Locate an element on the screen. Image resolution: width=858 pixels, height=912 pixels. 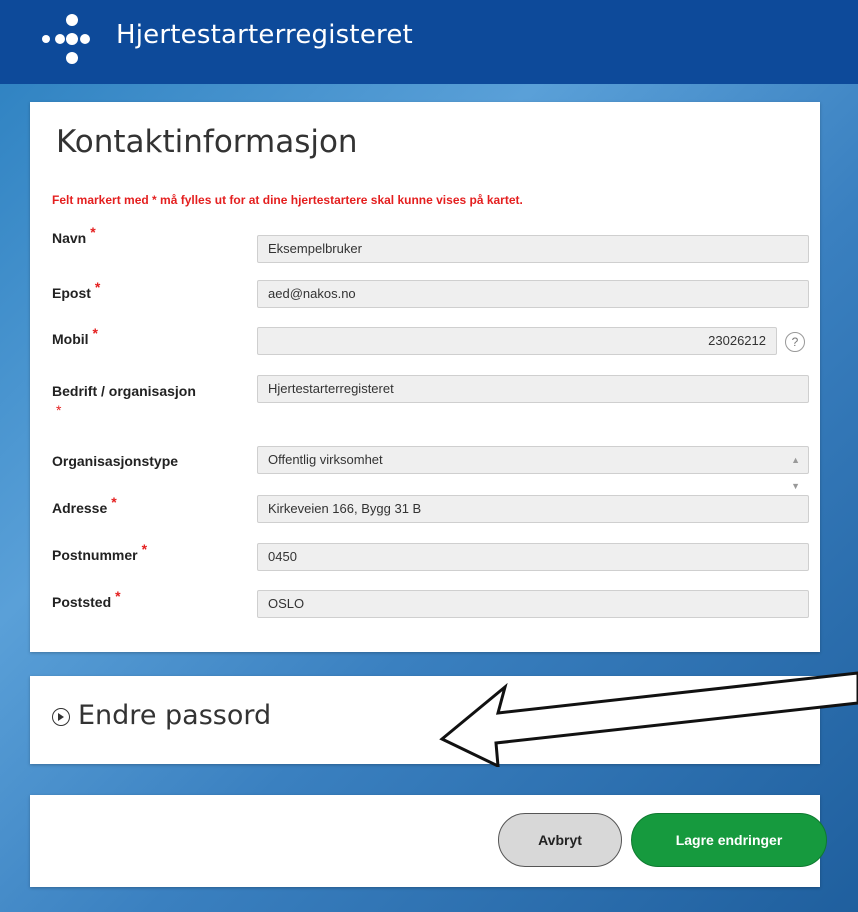
page-title: Kontaktinformasjon is located at coordinates (207, 142).